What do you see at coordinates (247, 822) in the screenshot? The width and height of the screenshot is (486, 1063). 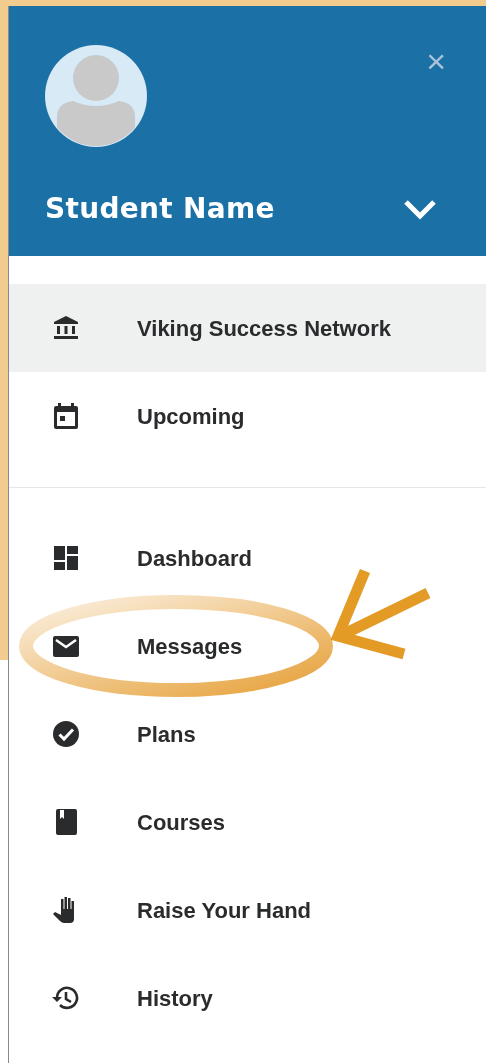 I see `menu-item: Courses` at bounding box center [247, 822].